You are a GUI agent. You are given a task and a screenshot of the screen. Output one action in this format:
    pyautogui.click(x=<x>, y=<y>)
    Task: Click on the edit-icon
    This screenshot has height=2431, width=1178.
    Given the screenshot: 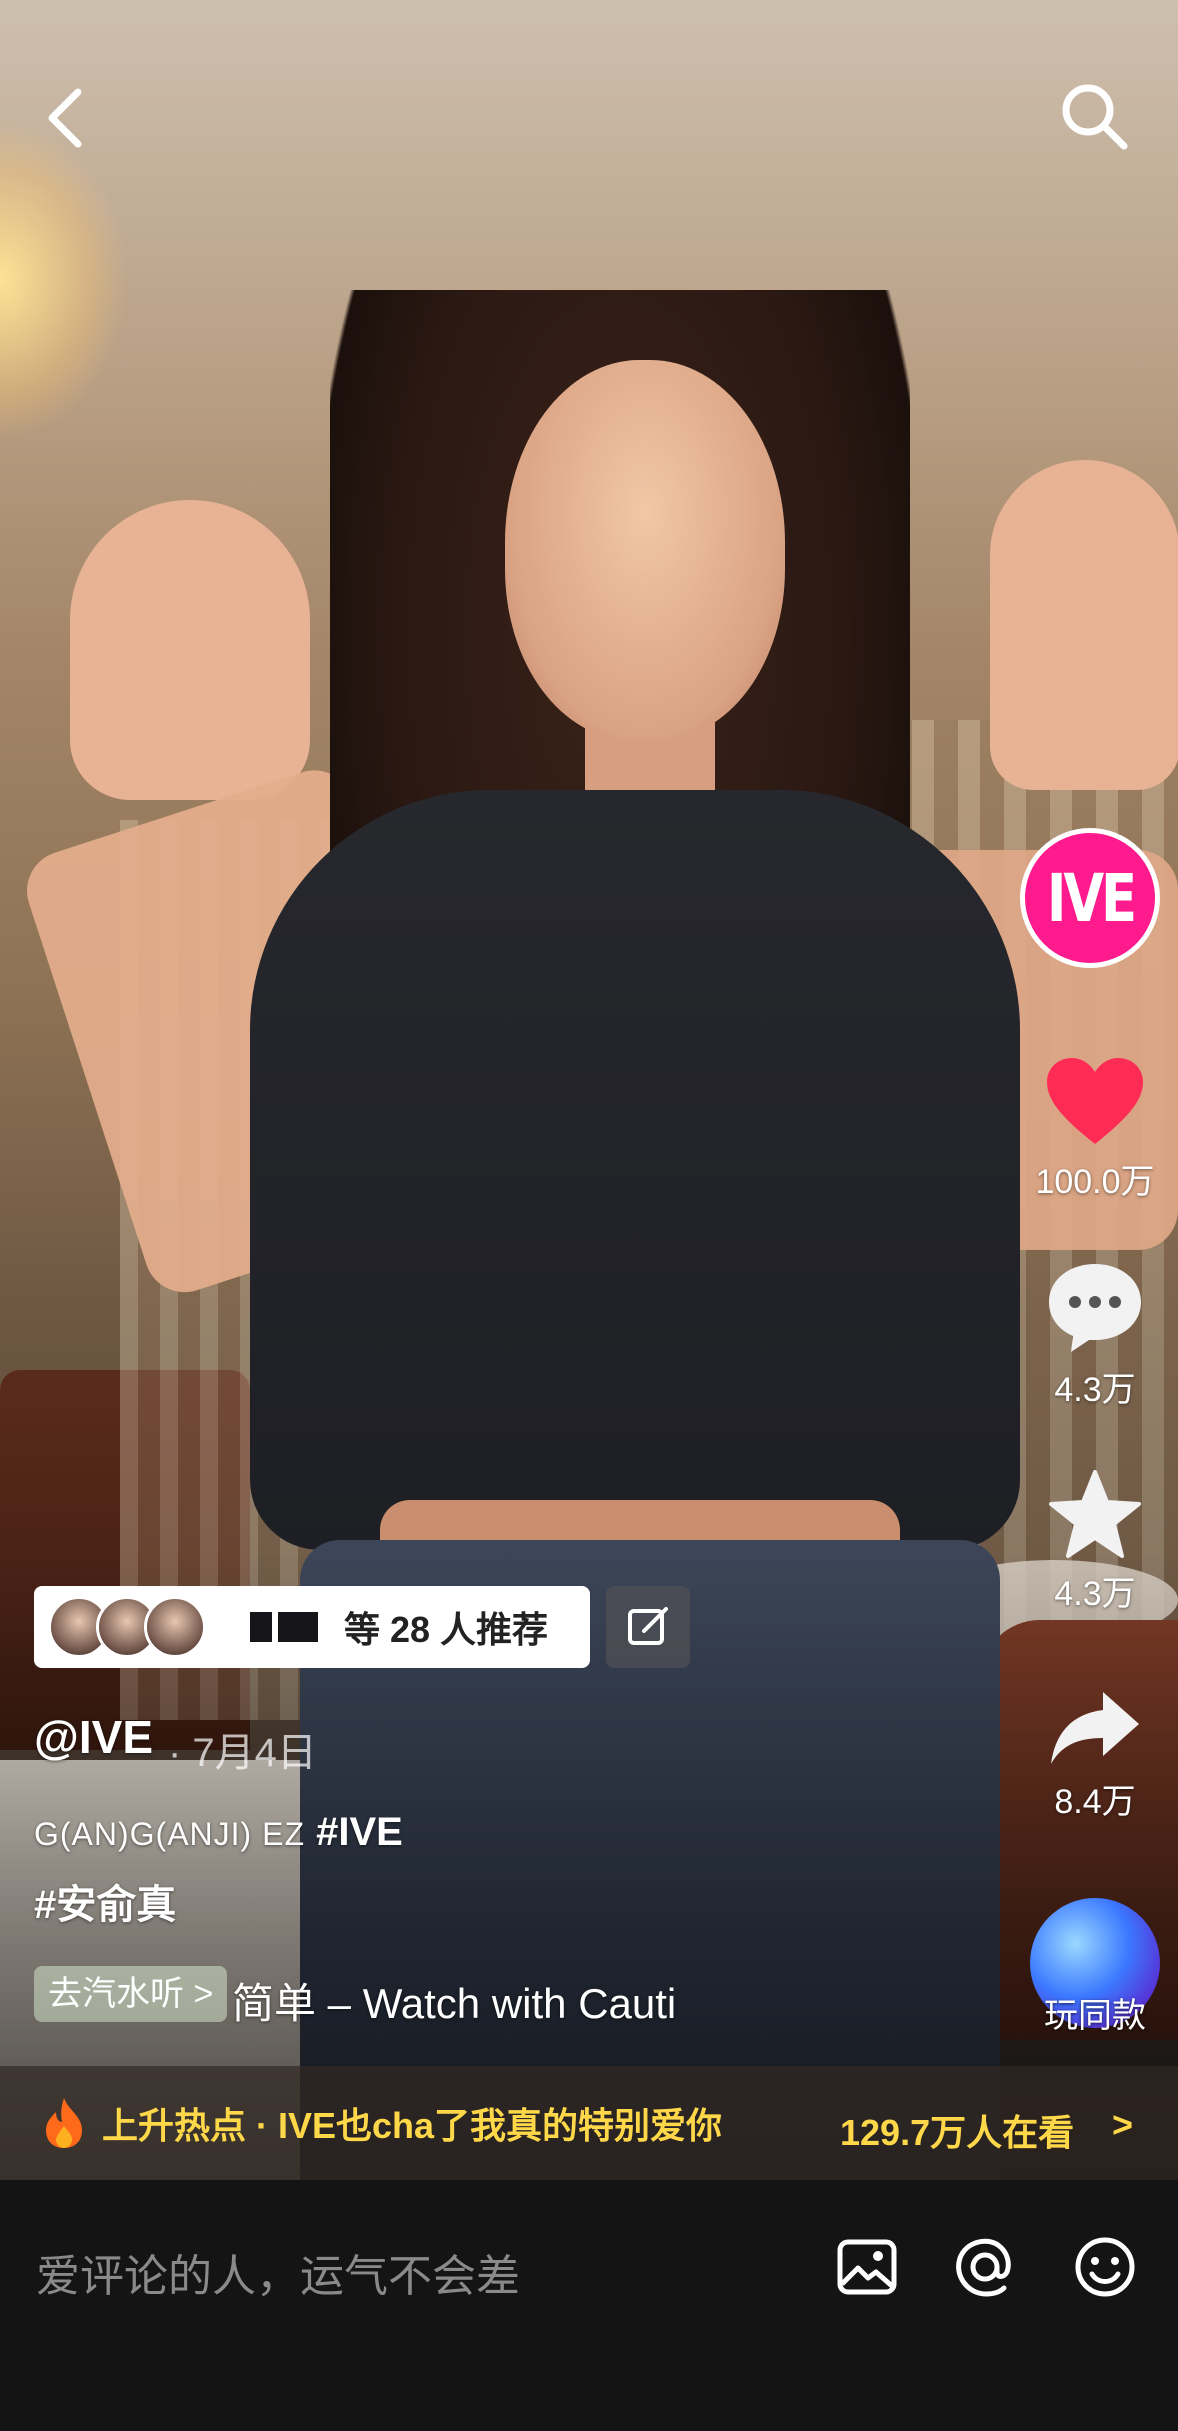 What is the action you would take?
    pyautogui.click(x=648, y=1626)
    